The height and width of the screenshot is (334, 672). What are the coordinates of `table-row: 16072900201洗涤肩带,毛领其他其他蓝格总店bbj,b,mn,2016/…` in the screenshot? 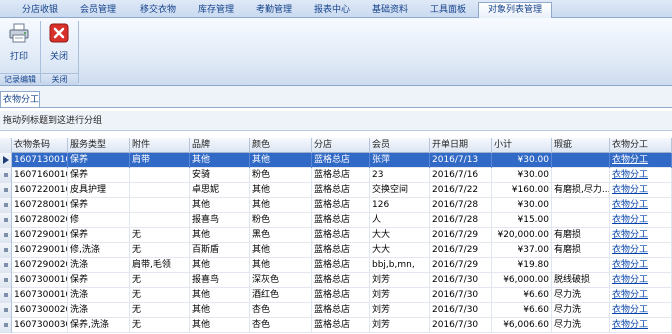 It's located at (336, 265).